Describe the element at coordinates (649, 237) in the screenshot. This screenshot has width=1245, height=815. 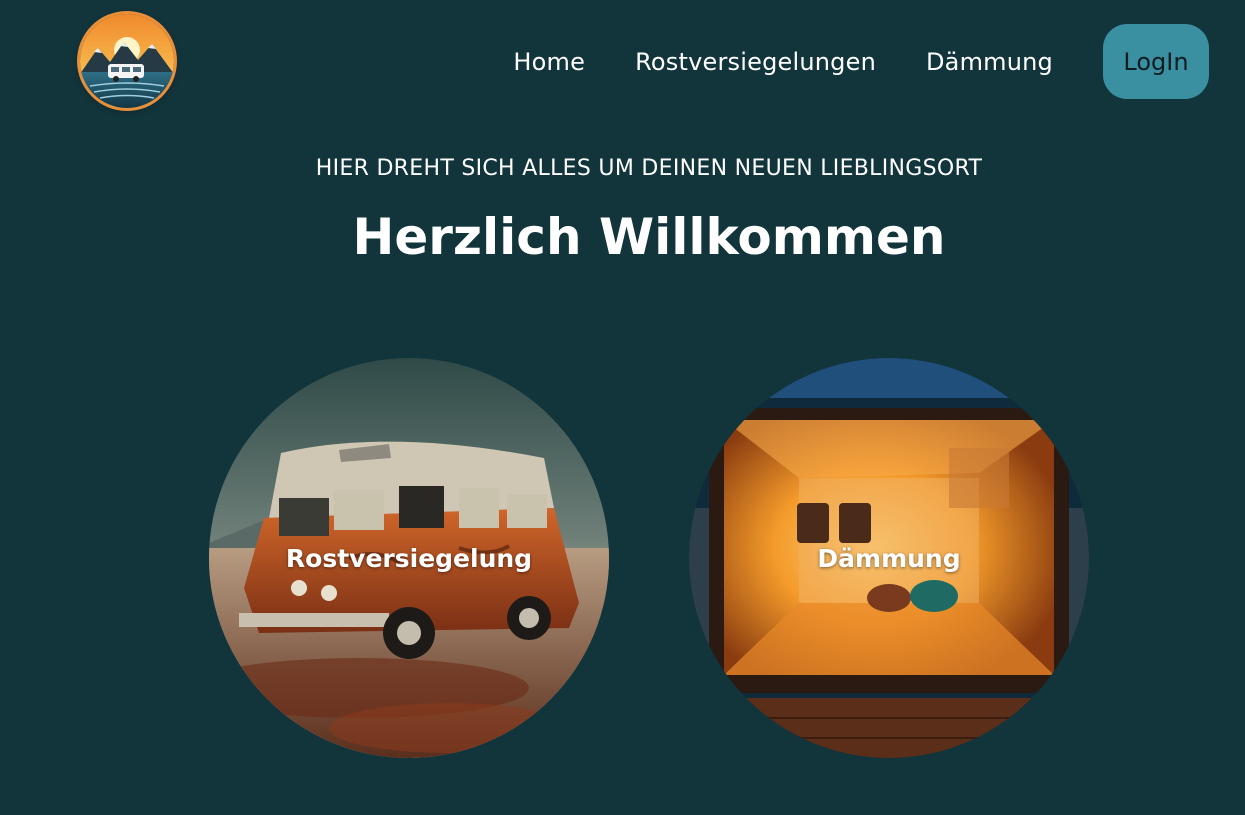
I see `page-title: Herzlich Willkommen` at that location.